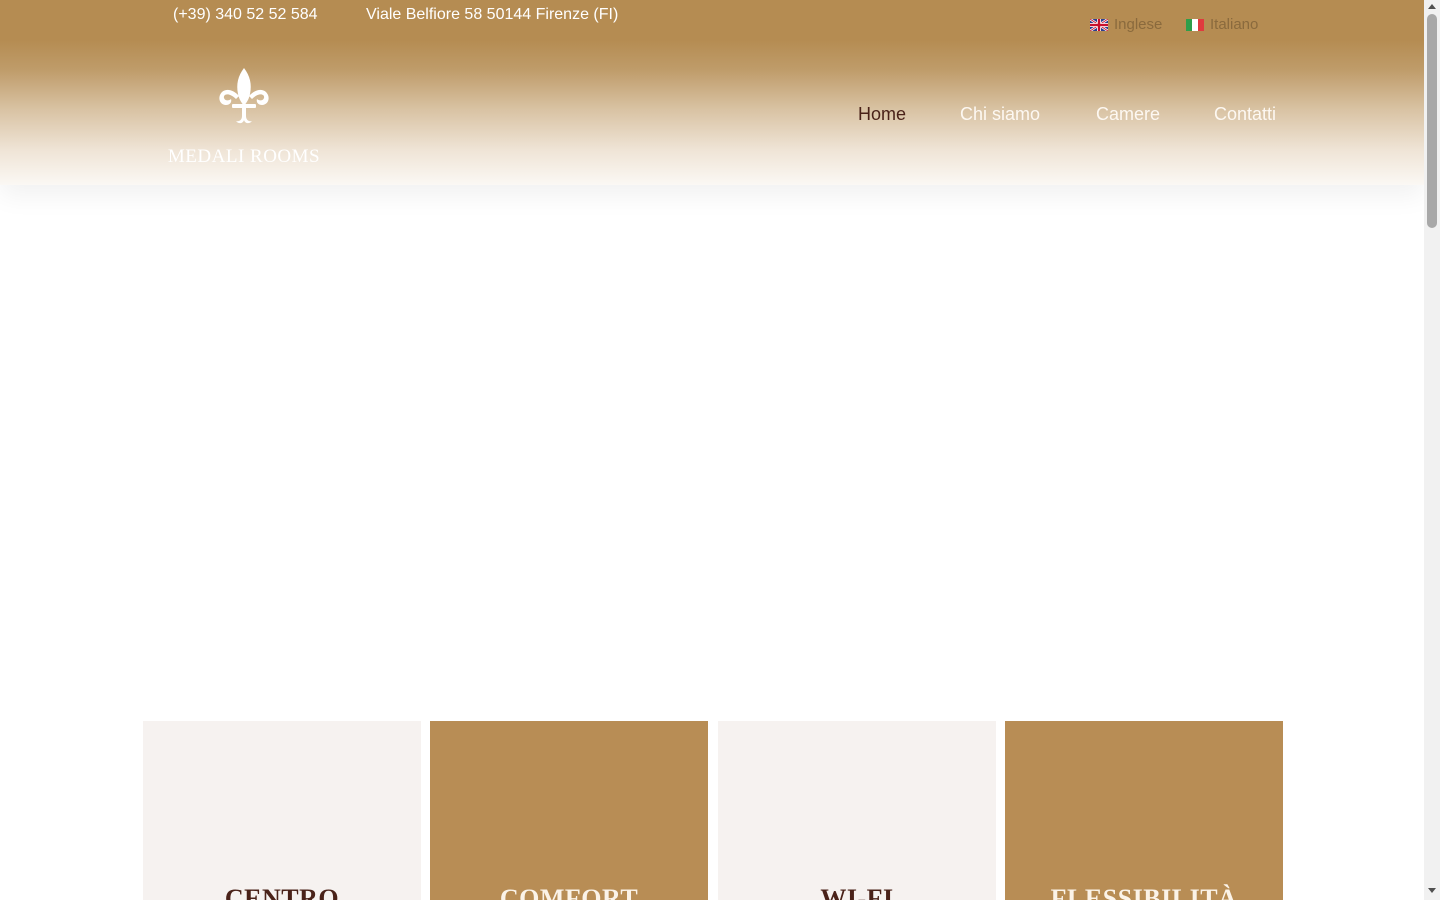  What do you see at coordinates (1195, 24) in the screenshot?
I see `italy-flag-icon` at bounding box center [1195, 24].